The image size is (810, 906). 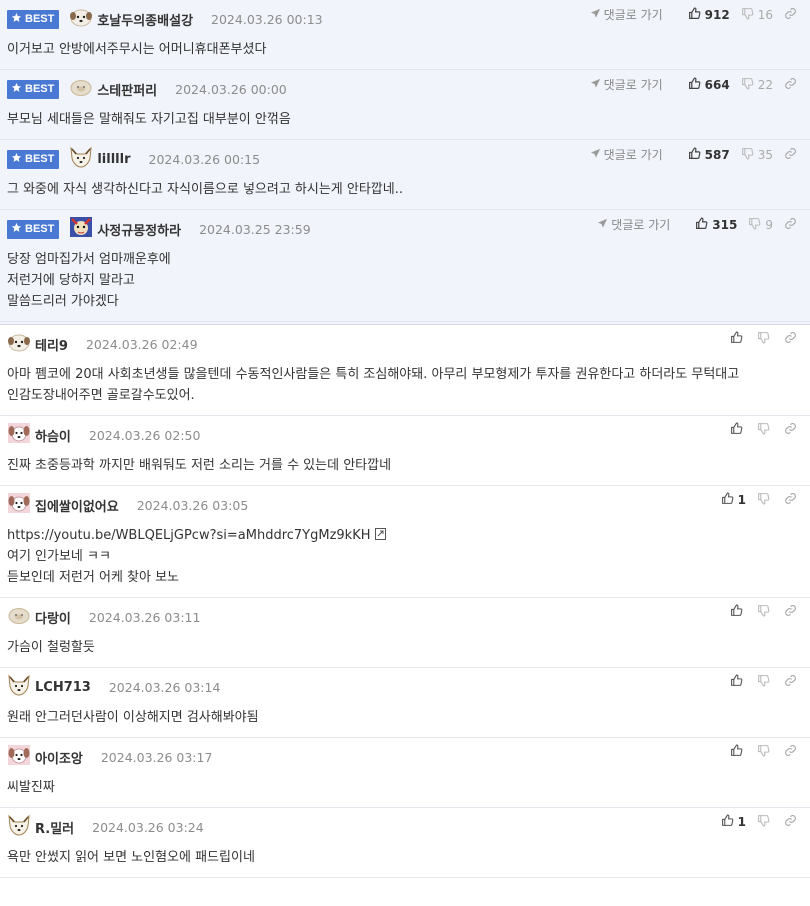 What do you see at coordinates (83, 229) in the screenshot?
I see `colorful-avatar` at bounding box center [83, 229].